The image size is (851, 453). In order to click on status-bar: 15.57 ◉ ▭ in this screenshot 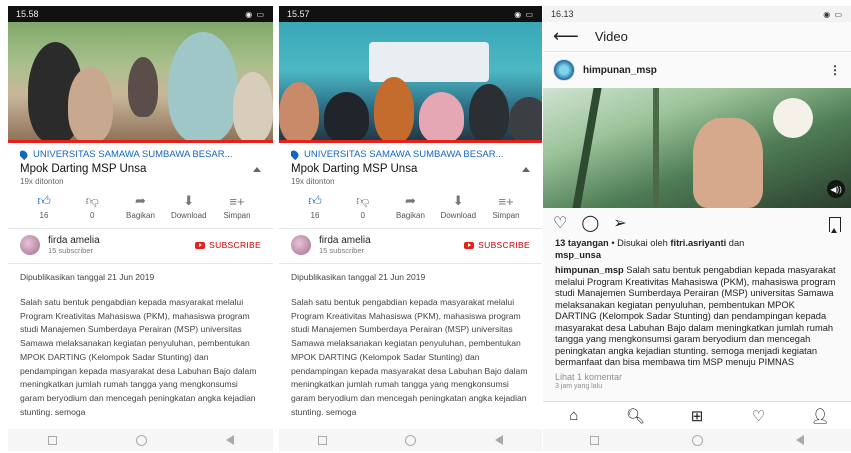, I will do `click(410, 14)`.